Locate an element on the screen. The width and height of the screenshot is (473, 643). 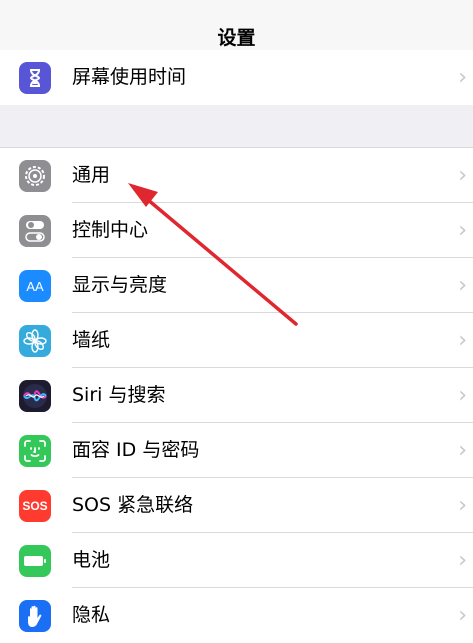
settings-row-siri: Siri 与搜索 › is located at coordinates (236, 395).